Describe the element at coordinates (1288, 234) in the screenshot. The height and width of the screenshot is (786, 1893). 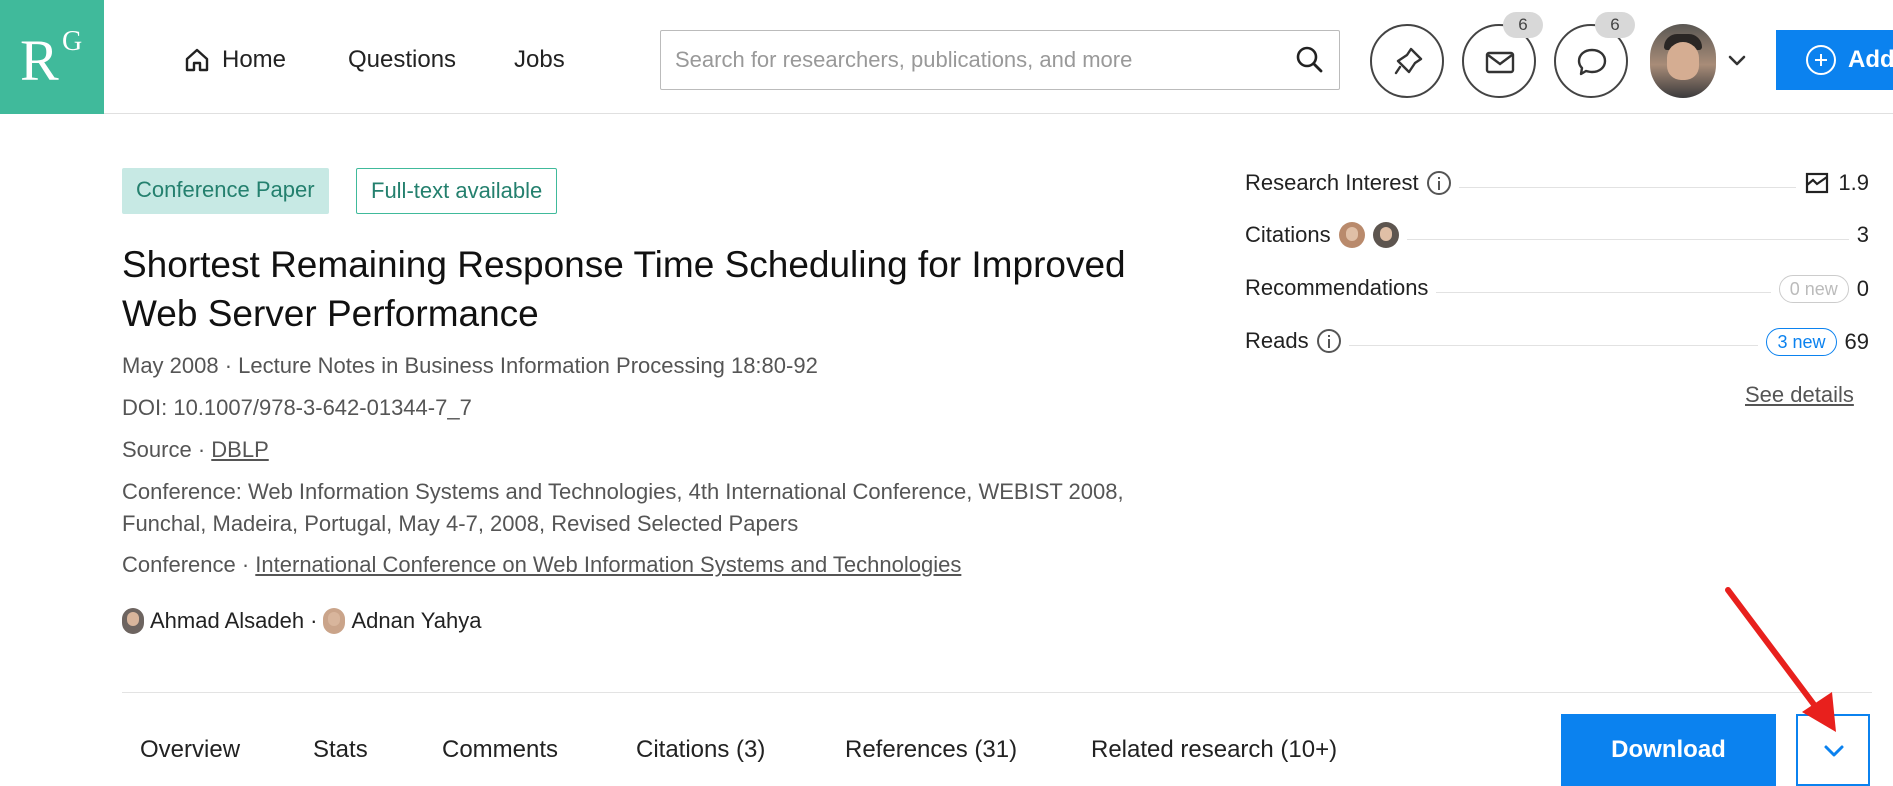
I see `citations-label: Citations` at that location.